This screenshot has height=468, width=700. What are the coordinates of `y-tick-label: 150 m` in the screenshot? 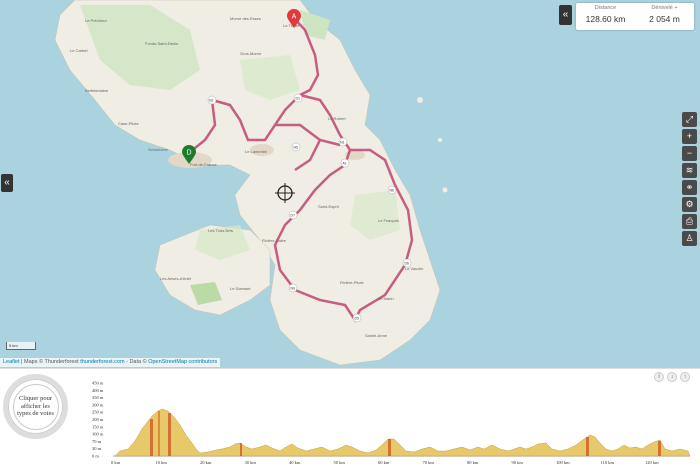 It's located at (98, 426).